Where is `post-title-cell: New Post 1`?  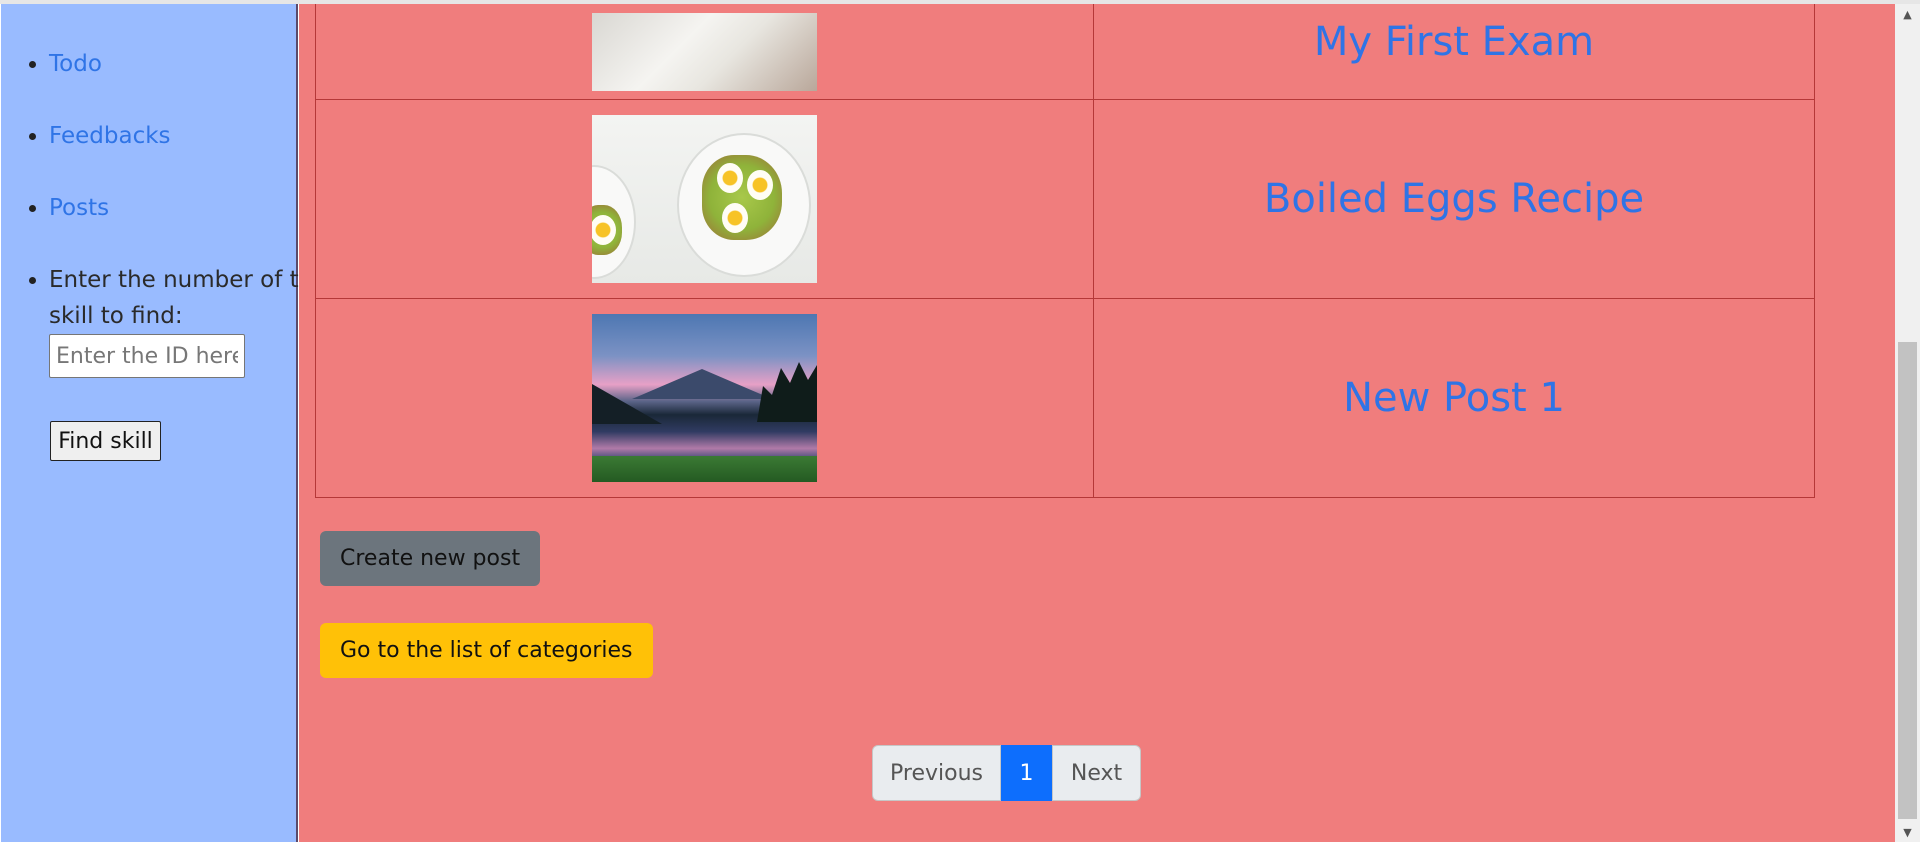
post-title-cell: New Post 1 is located at coordinates (1454, 398).